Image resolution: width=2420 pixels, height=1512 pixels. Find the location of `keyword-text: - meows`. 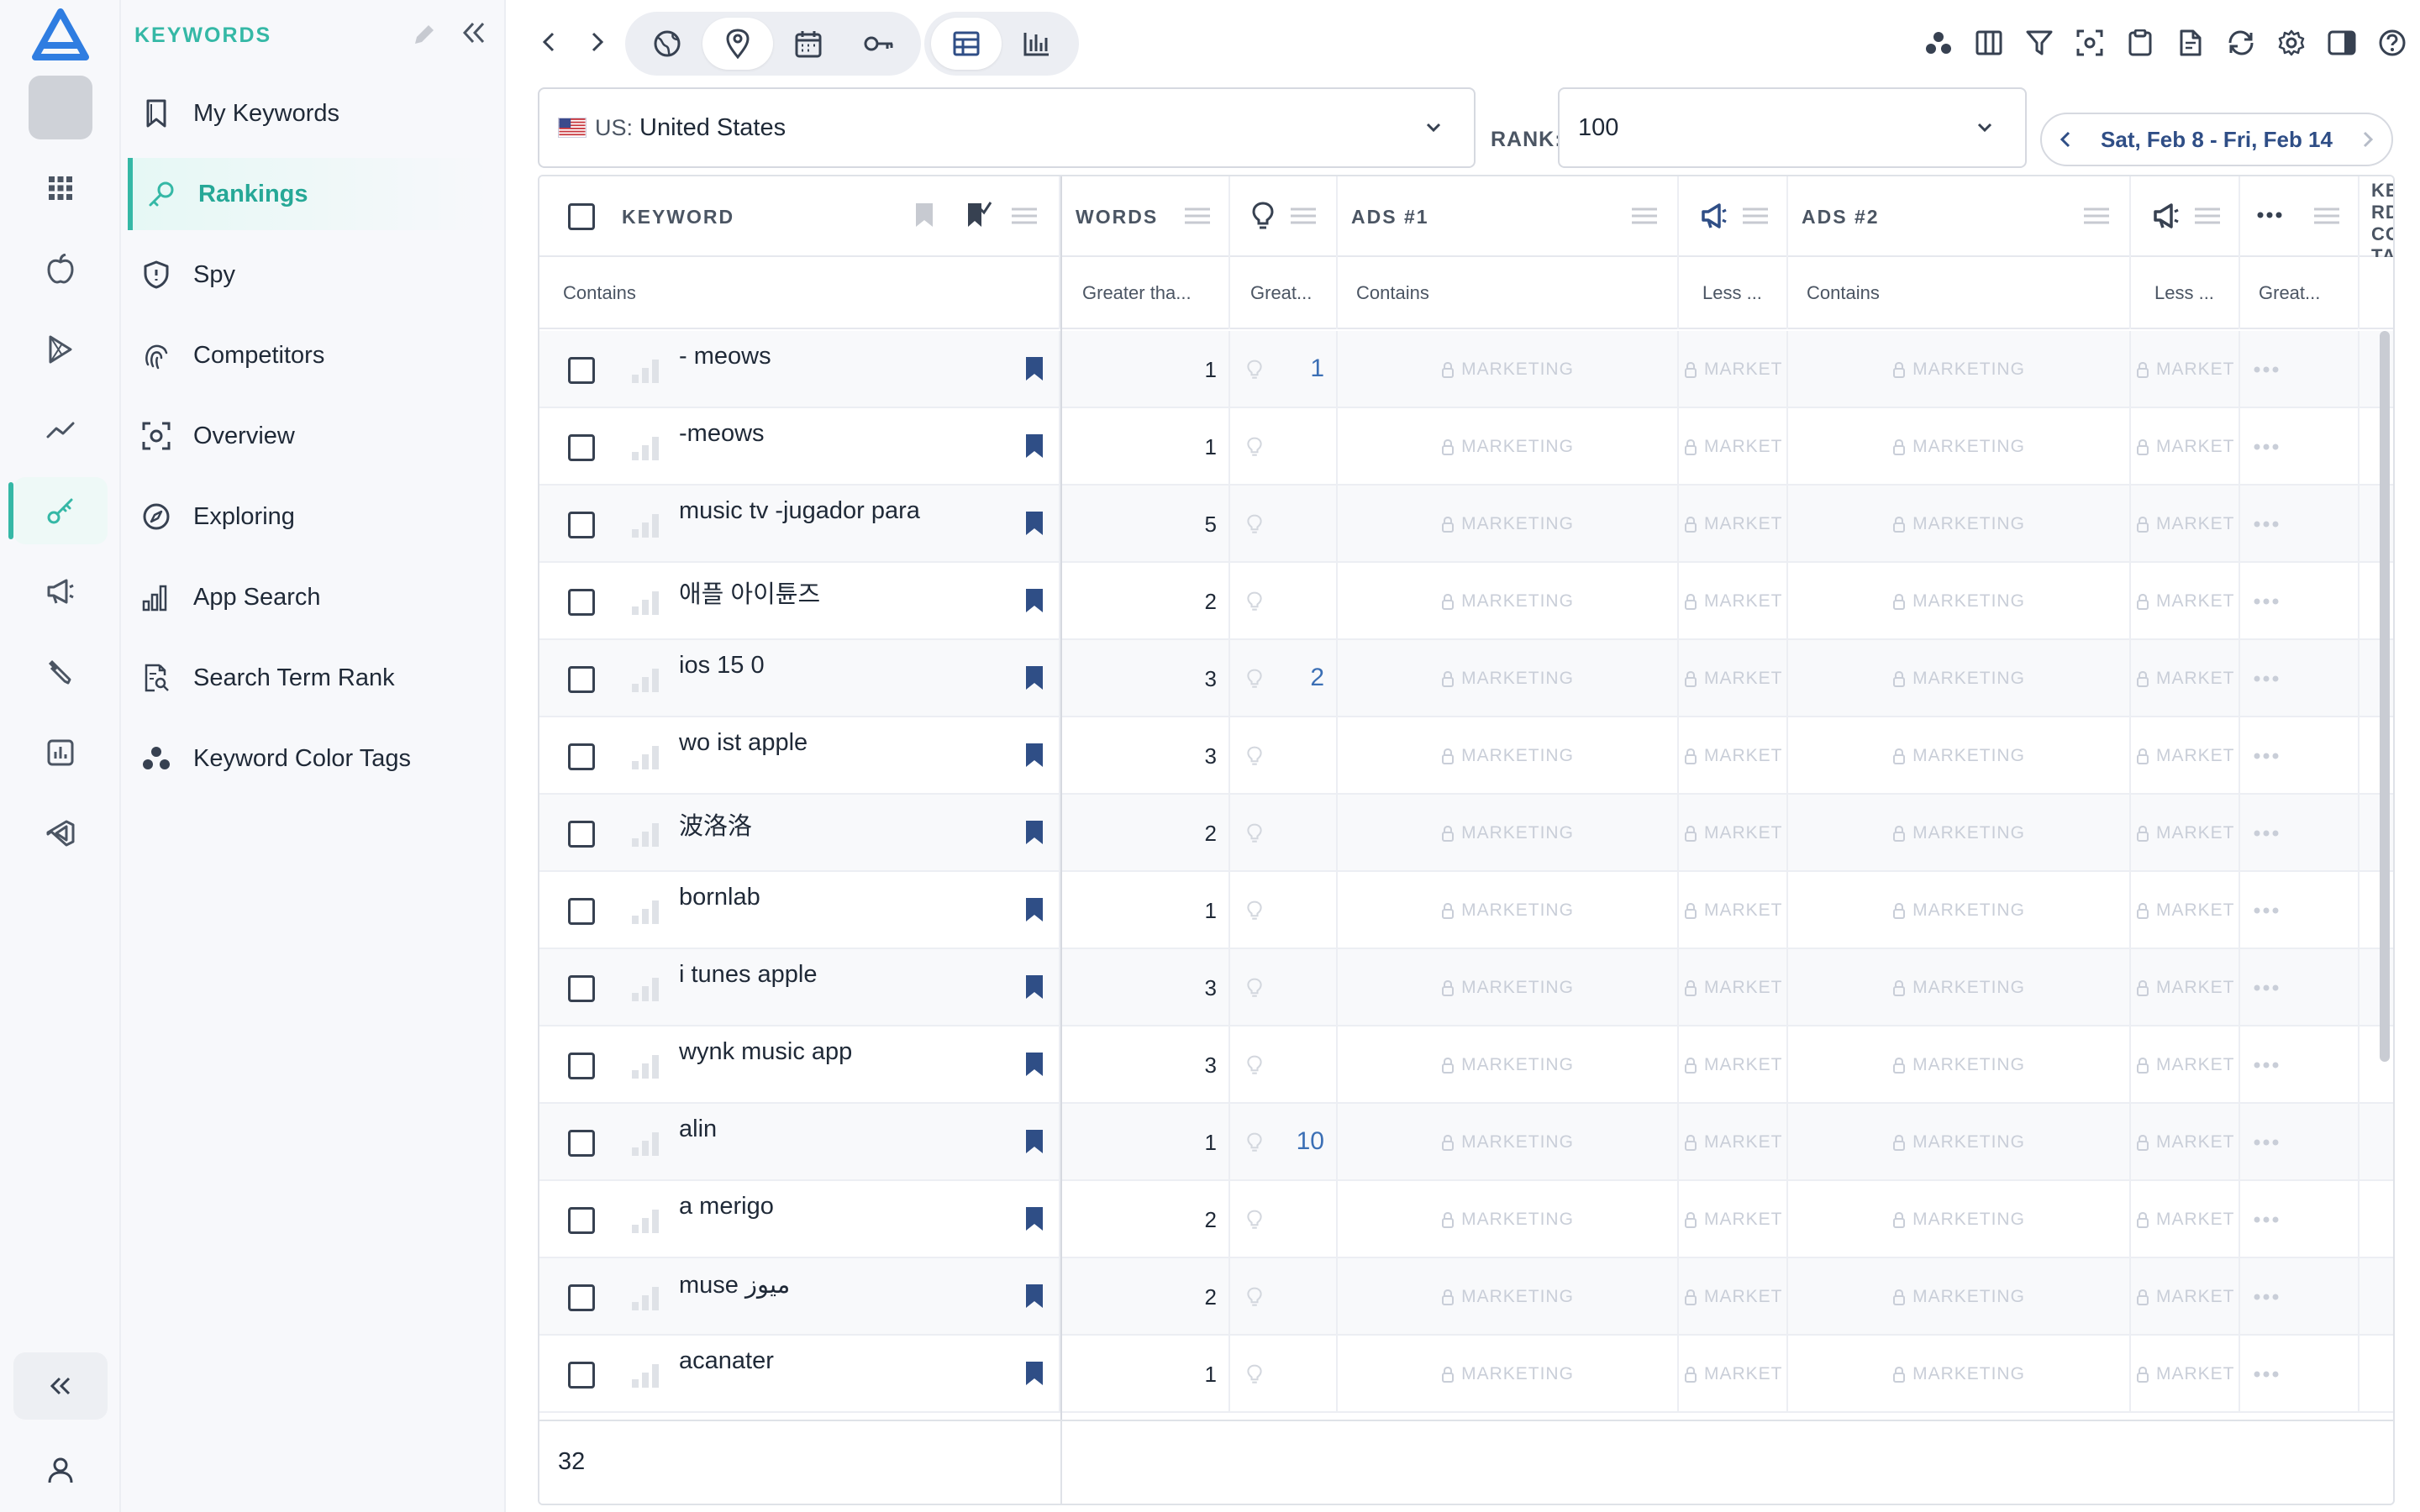

keyword-text: - meows is located at coordinates (725, 356).